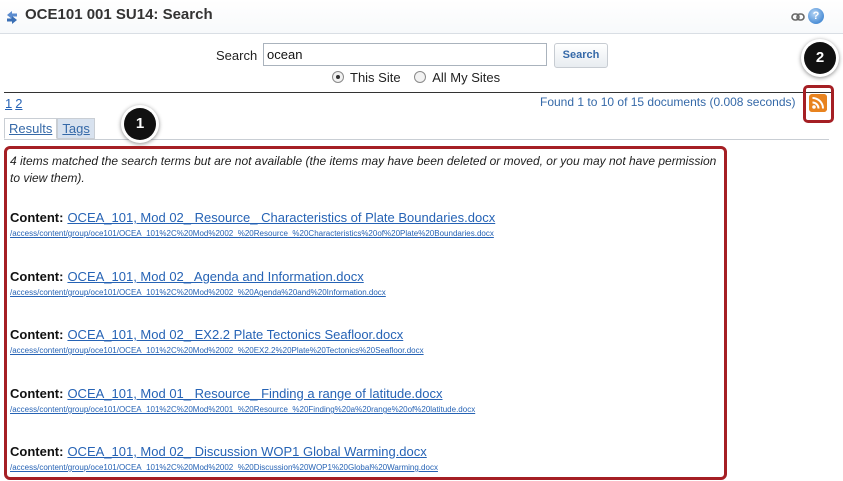 This screenshot has height=481, width=843. Describe the element at coordinates (76, 128) in the screenshot. I see `tab-tags: Tags` at that location.